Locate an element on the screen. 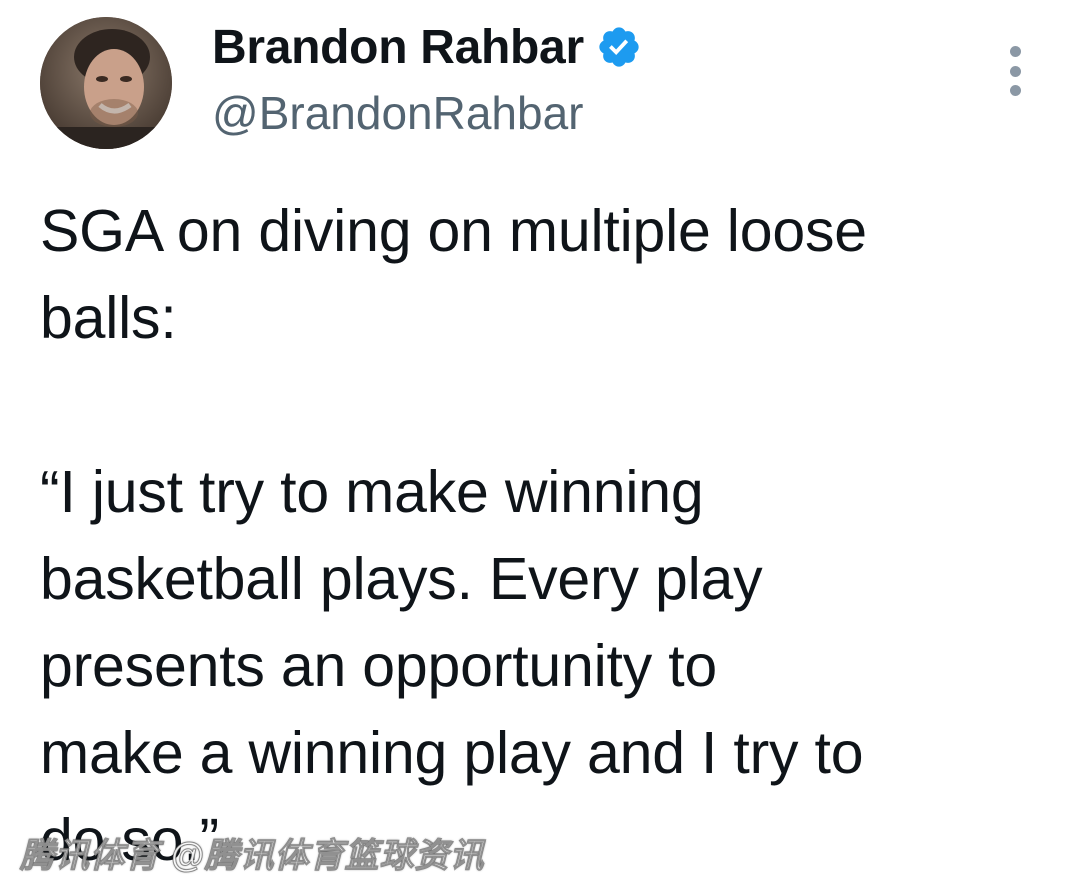 The height and width of the screenshot is (885, 1080). author-info: Brandon Rahbar @BrandonRahbar is located at coordinates (427, 79).